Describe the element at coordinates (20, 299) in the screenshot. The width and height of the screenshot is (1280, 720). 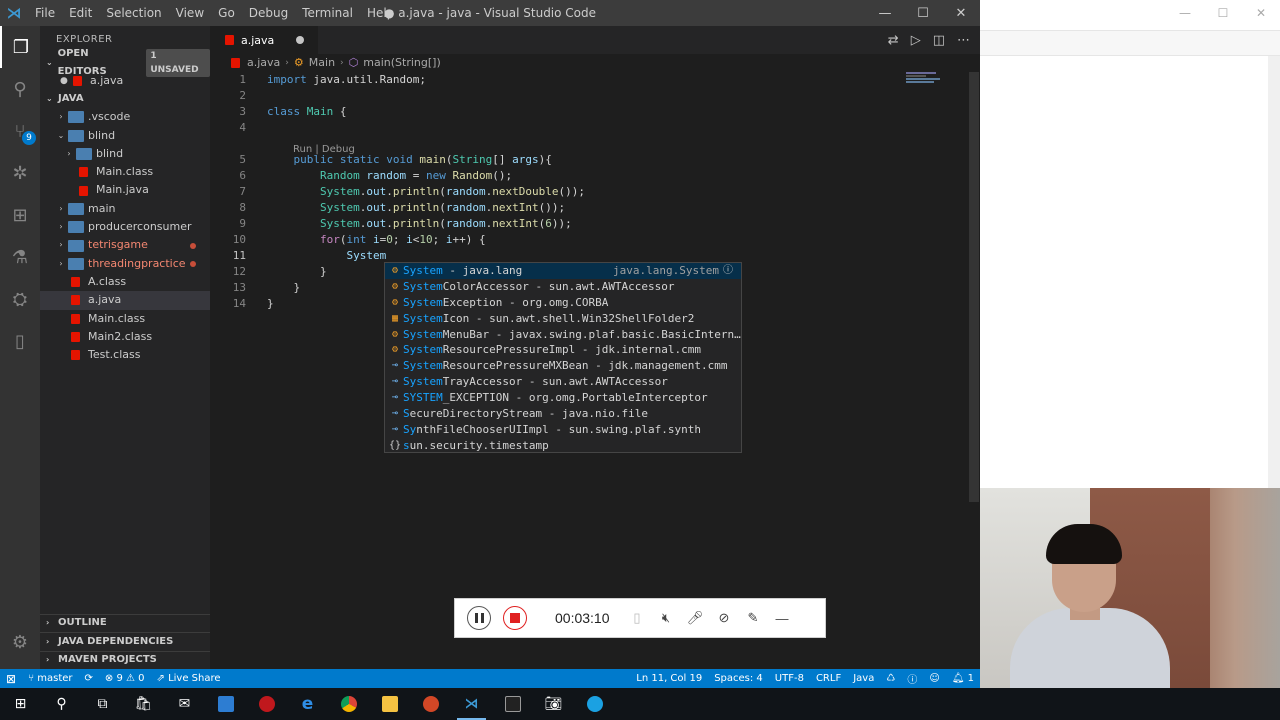
I see `remote-explorer-icon: ⛭` at that location.